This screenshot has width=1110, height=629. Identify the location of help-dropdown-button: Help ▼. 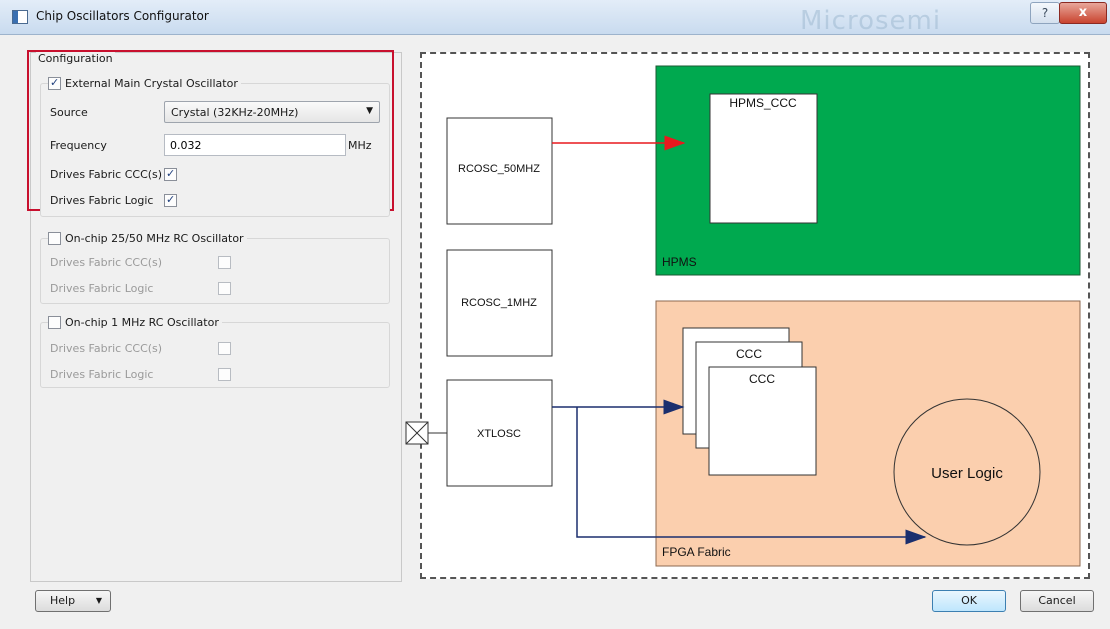
(73, 601).